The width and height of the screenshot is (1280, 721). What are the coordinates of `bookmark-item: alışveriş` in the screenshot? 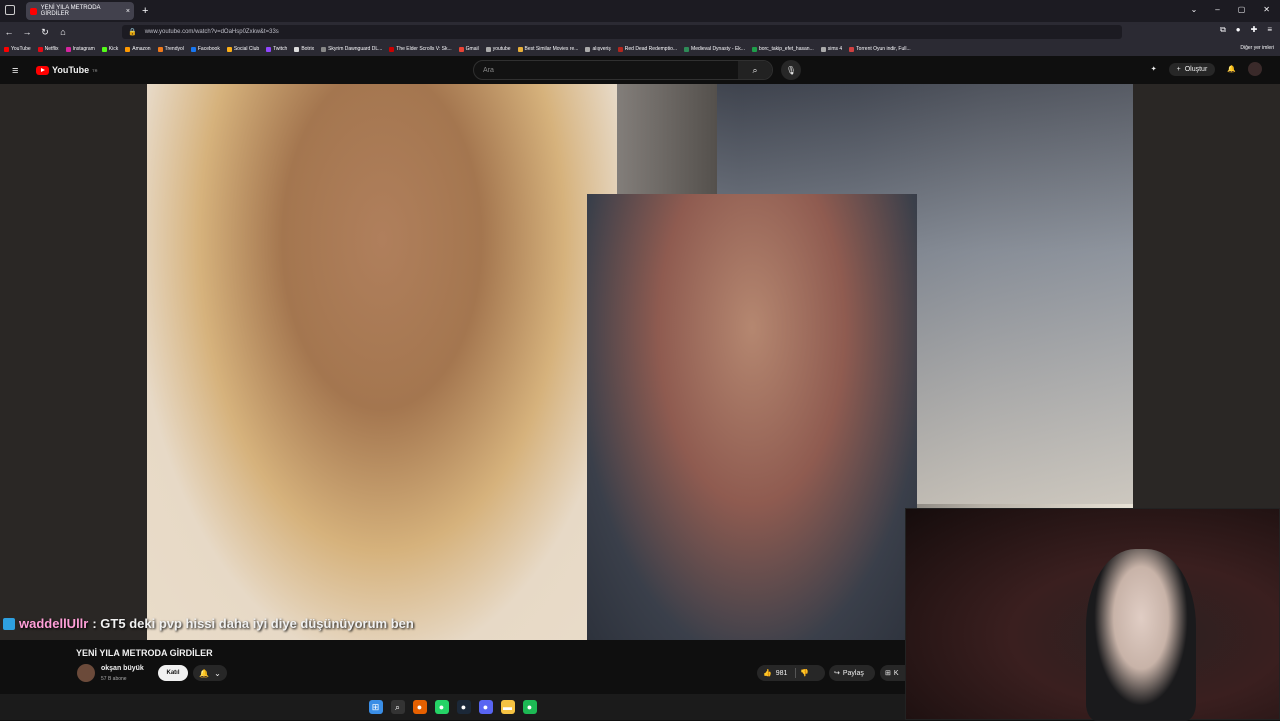 It's located at (598, 49).